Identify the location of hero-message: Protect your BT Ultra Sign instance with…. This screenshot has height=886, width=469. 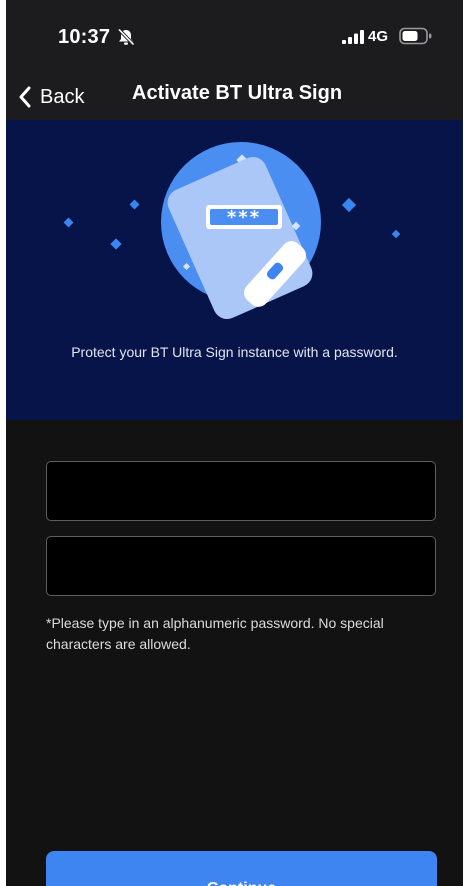
(234, 352).